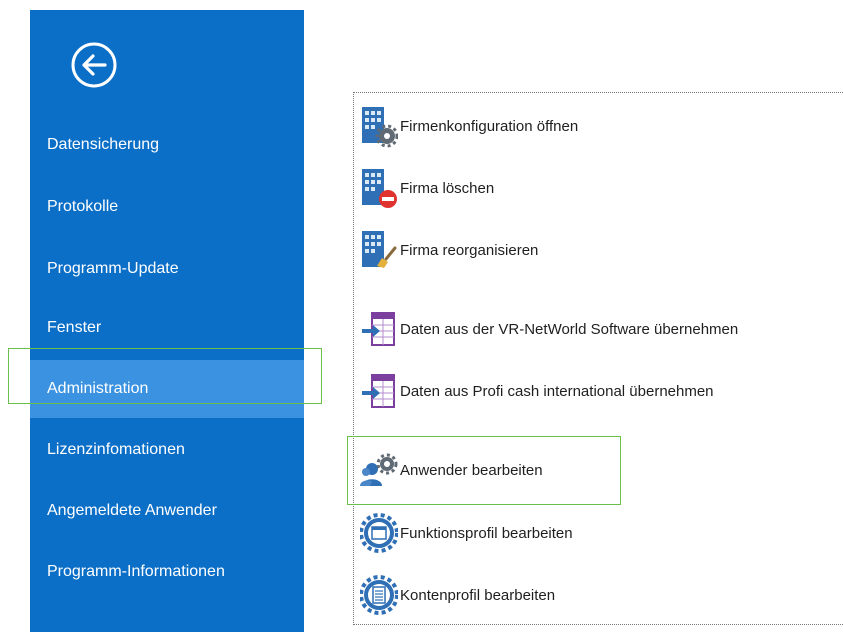  What do you see at coordinates (447, 188) in the screenshot?
I see `action-label: Firma löschen` at bounding box center [447, 188].